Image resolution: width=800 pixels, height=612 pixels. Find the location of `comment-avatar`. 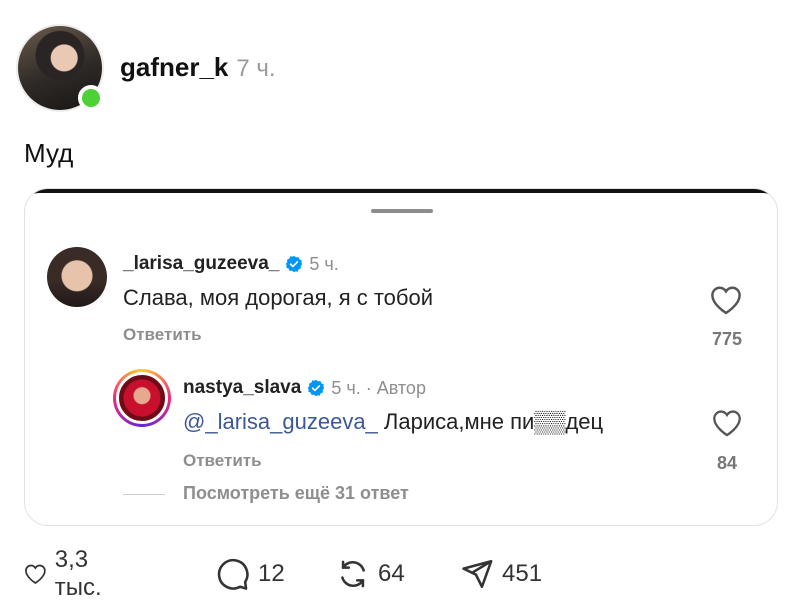

comment-avatar is located at coordinates (77, 277).